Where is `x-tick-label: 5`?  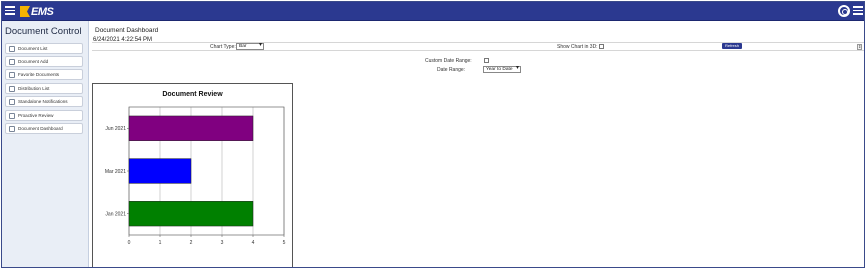
x-tick-label: 5 is located at coordinates (284, 243).